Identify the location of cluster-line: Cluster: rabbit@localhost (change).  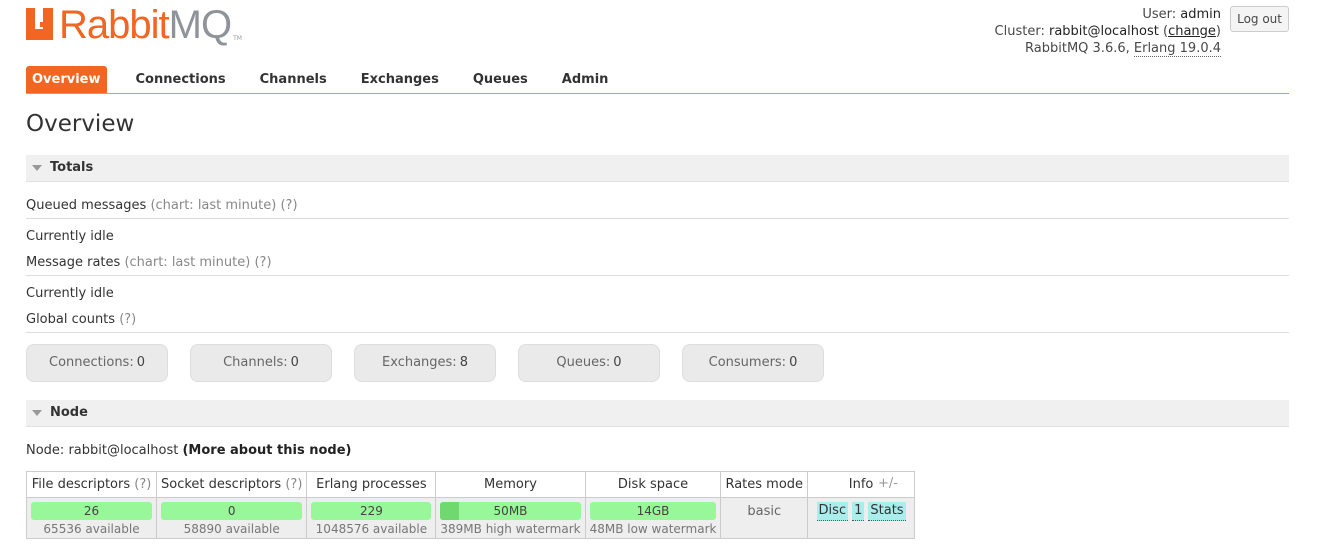
(1107, 31).